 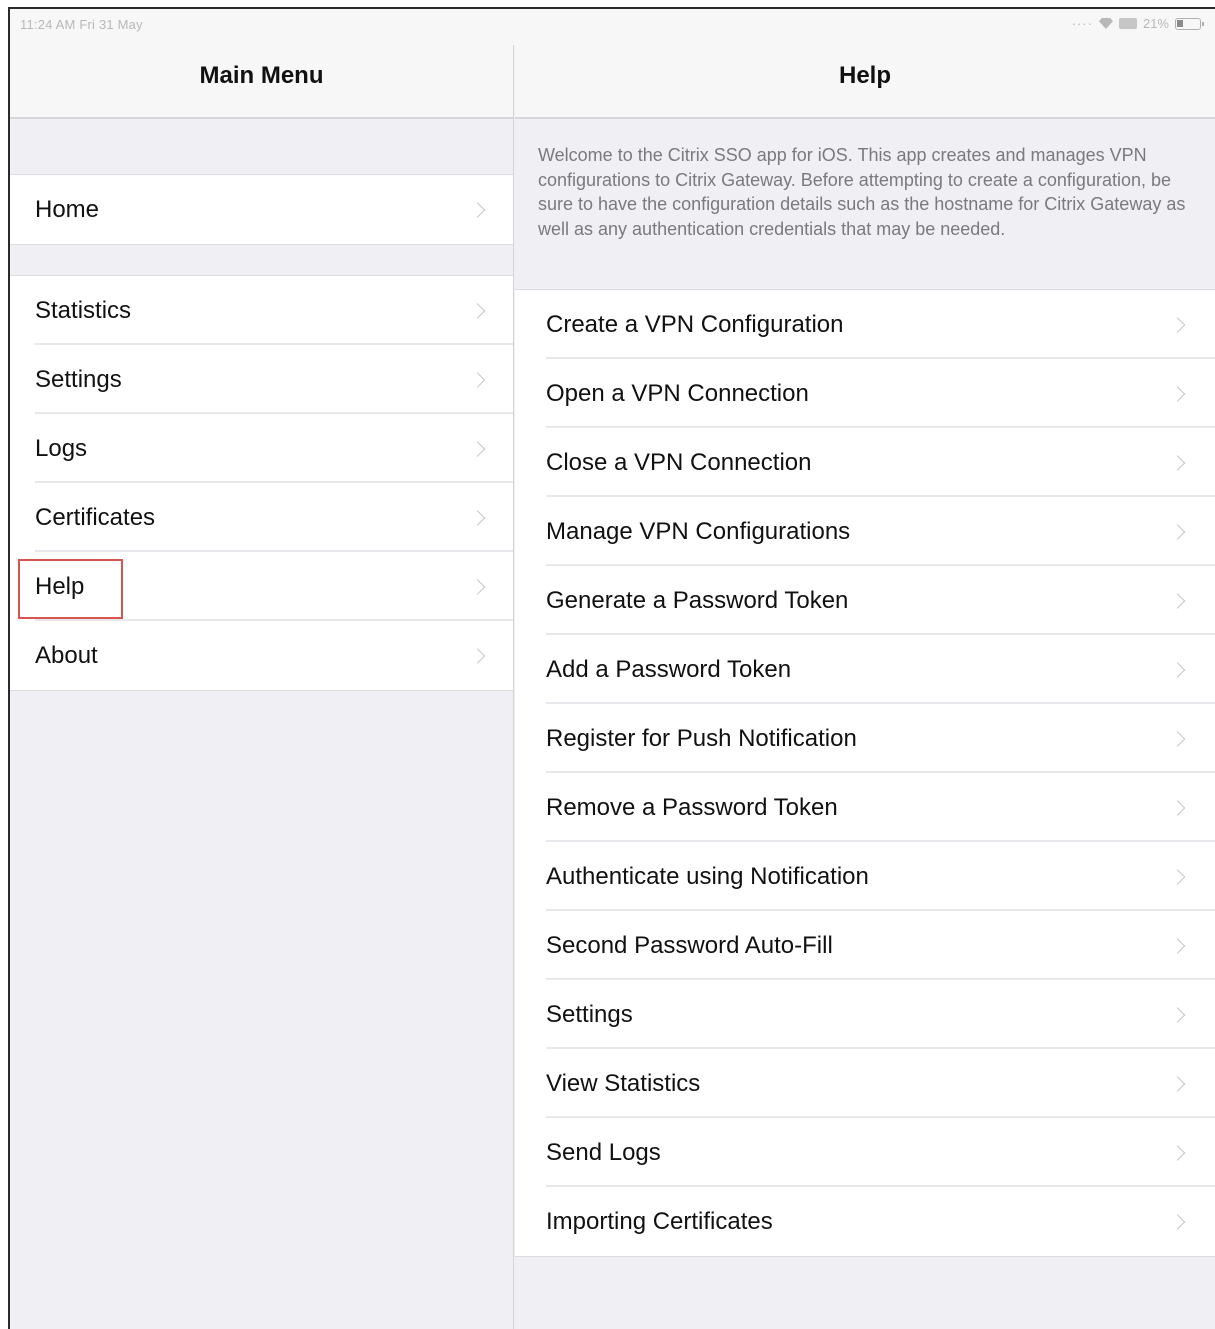 What do you see at coordinates (864, 75) in the screenshot?
I see `help-title: Help` at bounding box center [864, 75].